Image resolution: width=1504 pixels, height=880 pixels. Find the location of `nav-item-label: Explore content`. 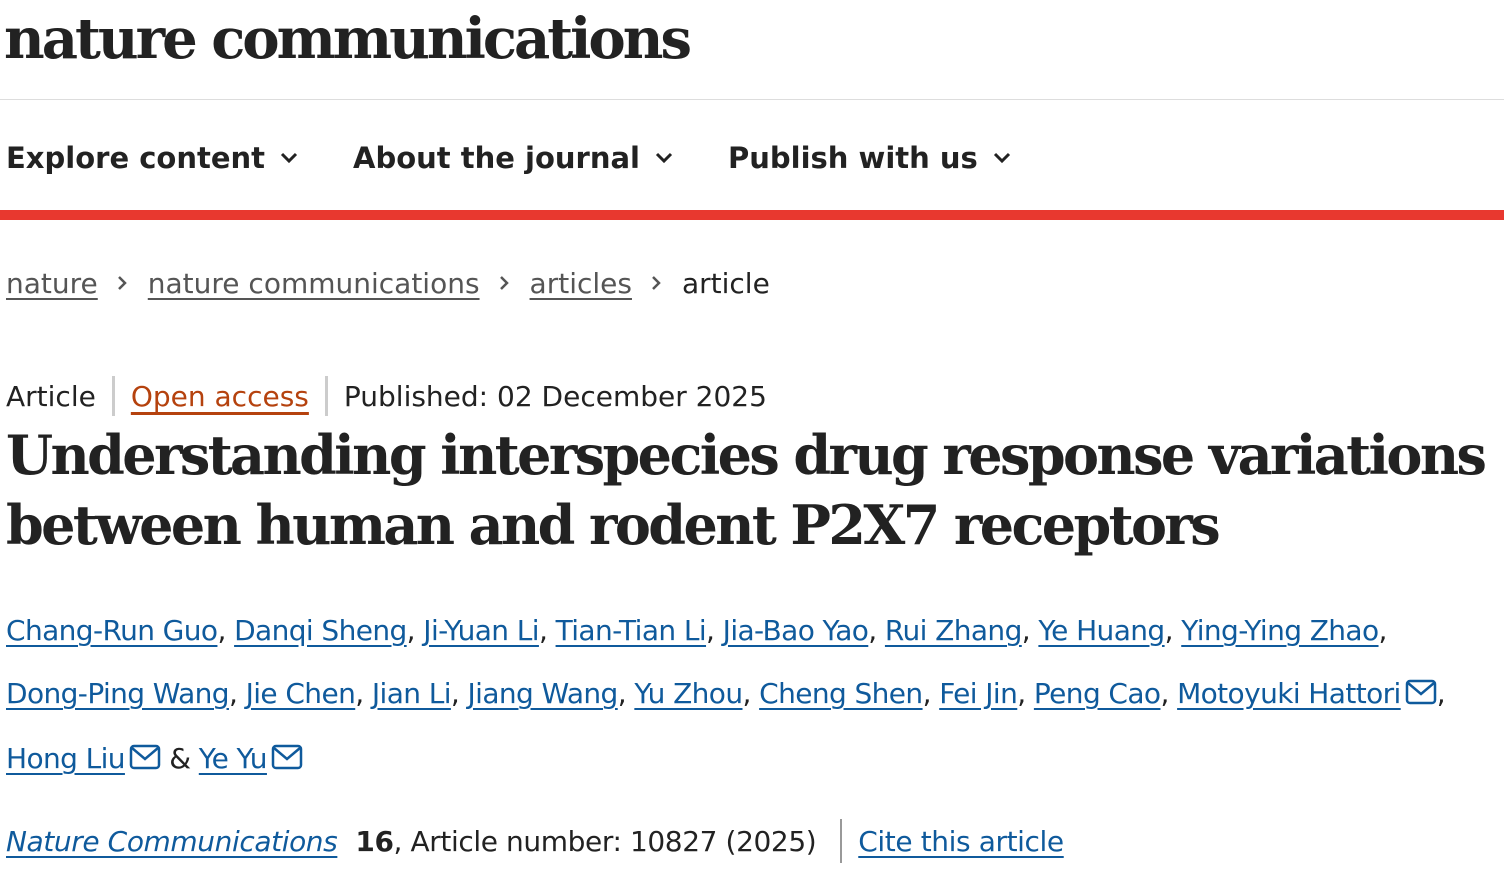

nav-item-label: Explore content is located at coordinates (136, 158).